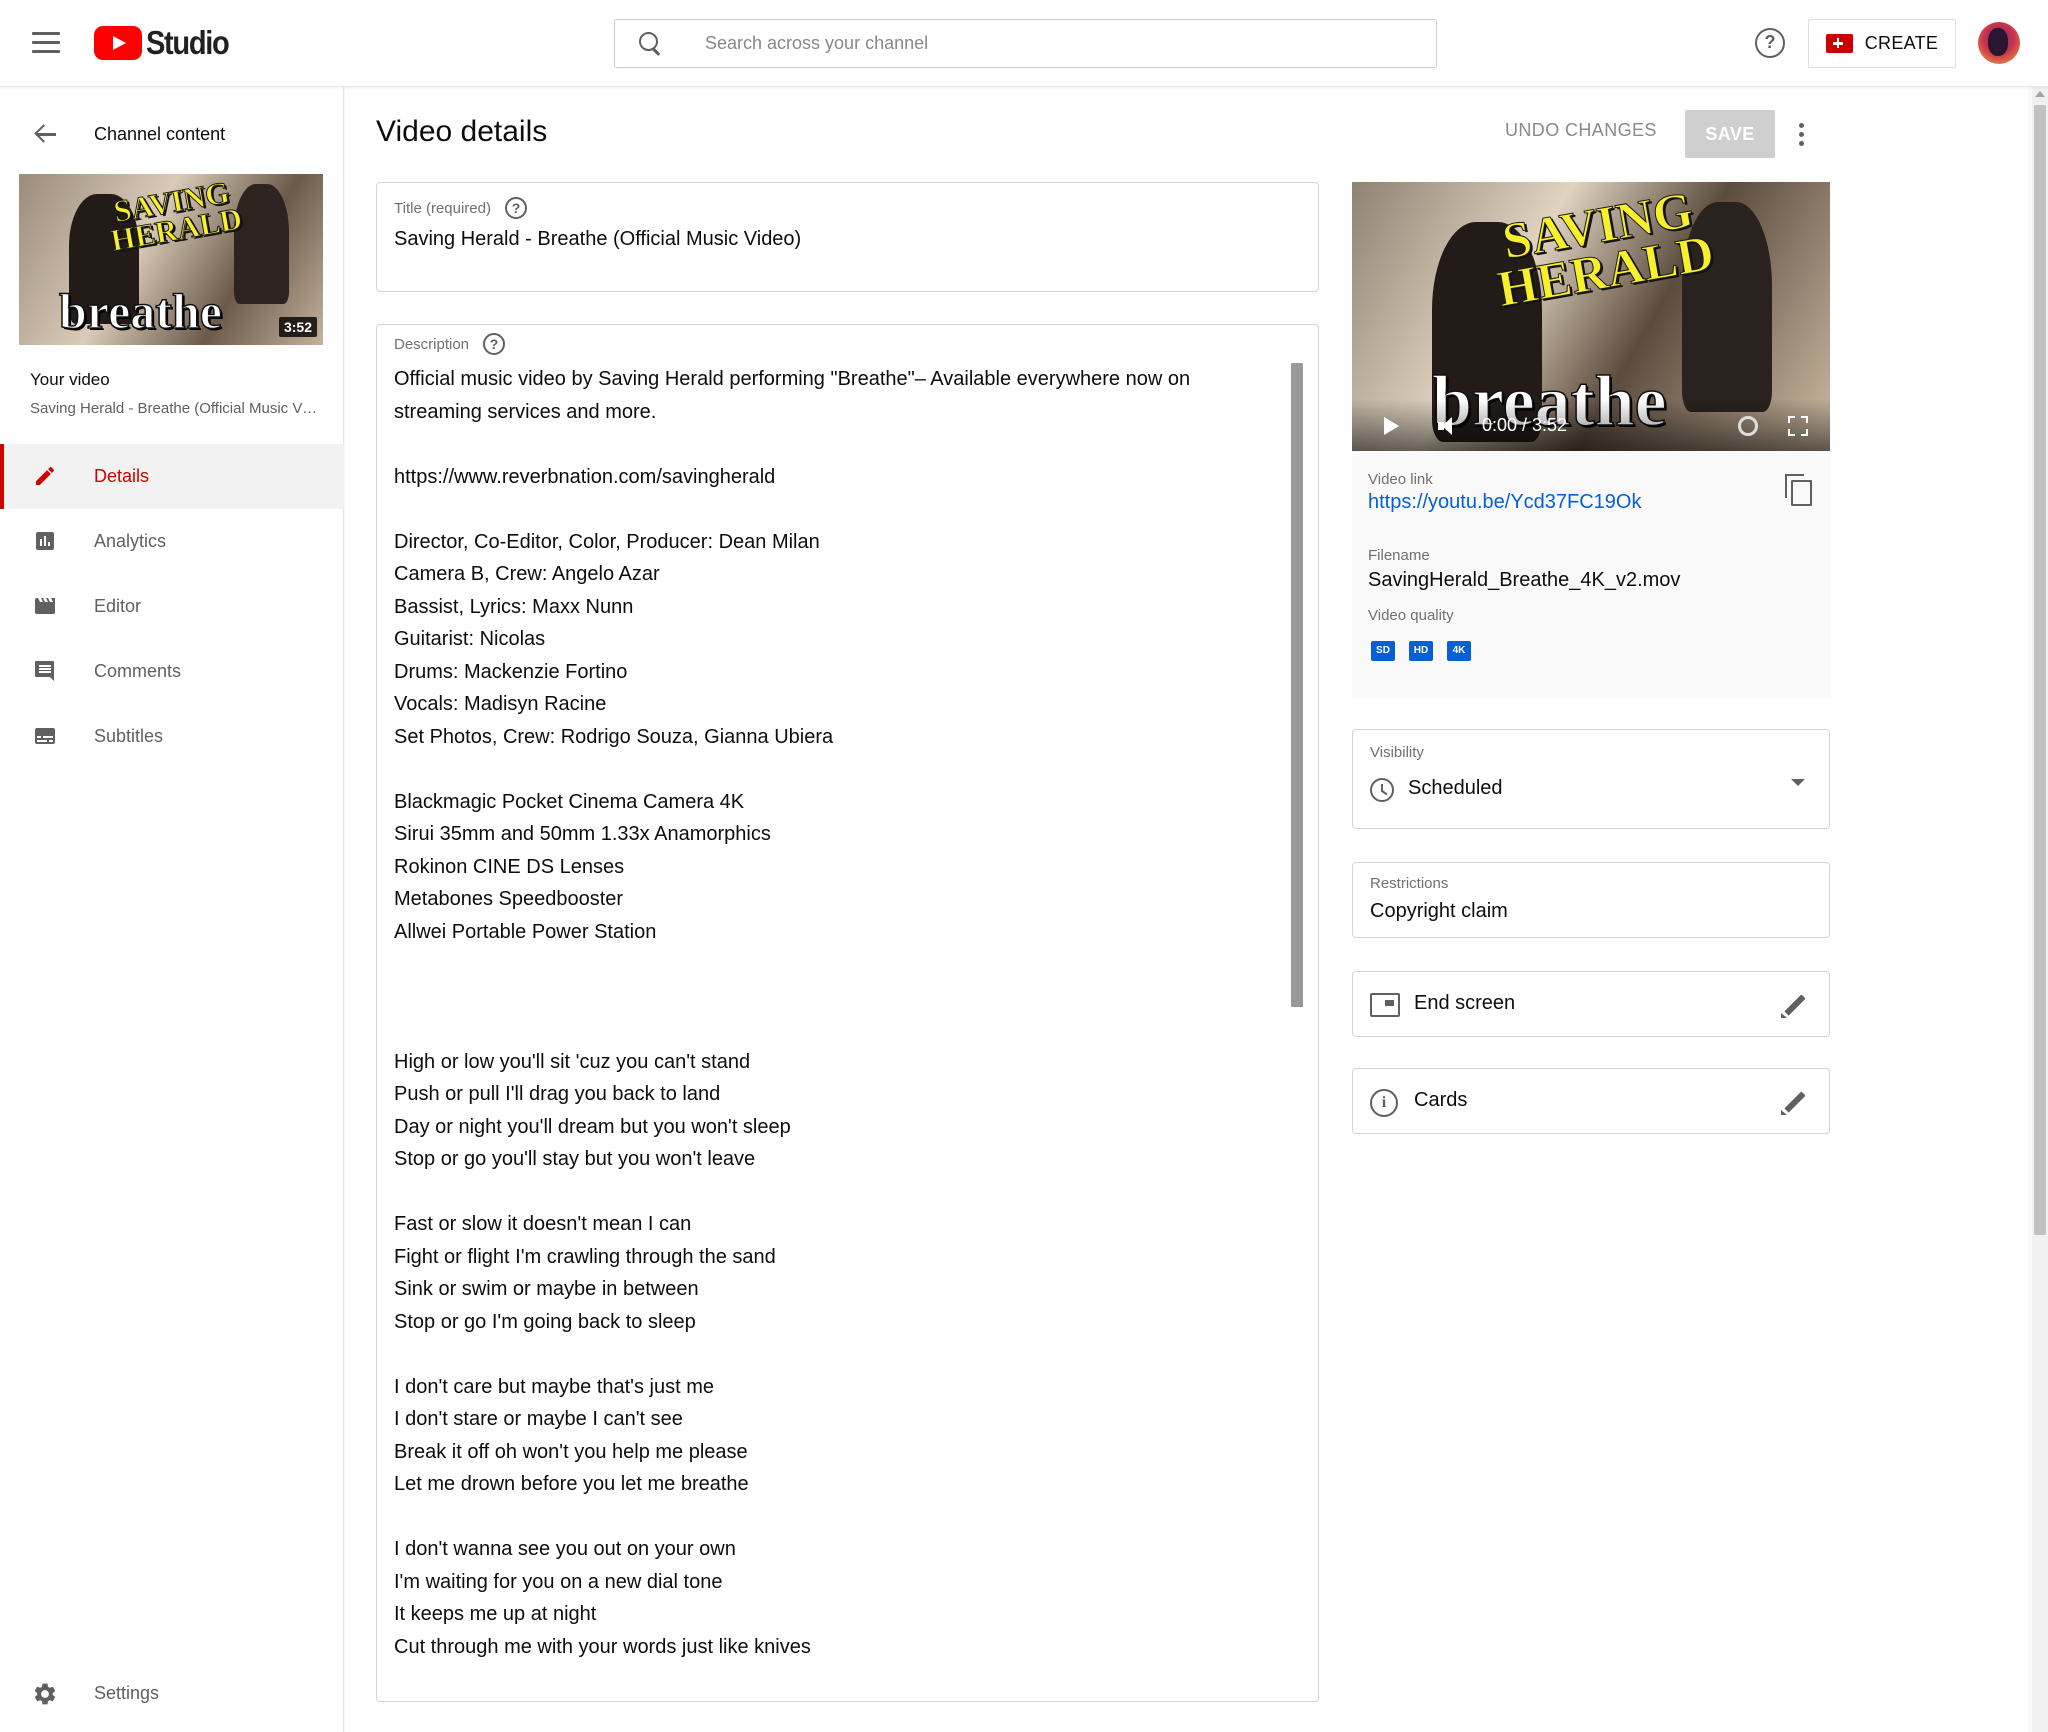 The width and height of the screenshot is (2048, 1732). Describe the element at coordinates (122, 476) in the screenshot. I see `sidebar-item-label: Details` at that location.